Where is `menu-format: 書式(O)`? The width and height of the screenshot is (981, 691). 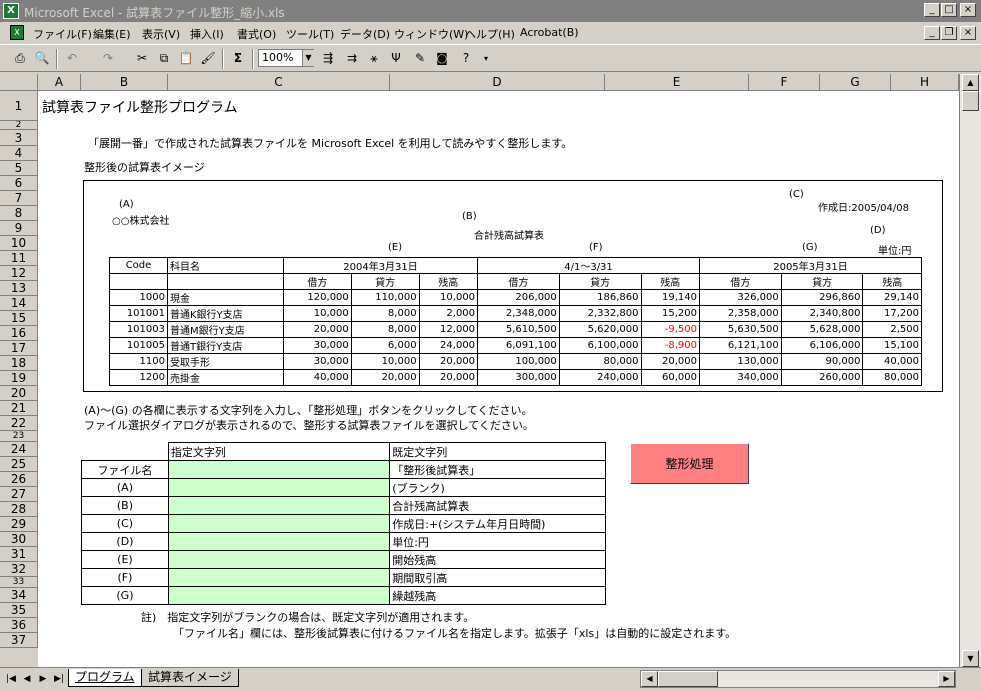
menu-format: 書式(O) is located at coordinates (256, 34).